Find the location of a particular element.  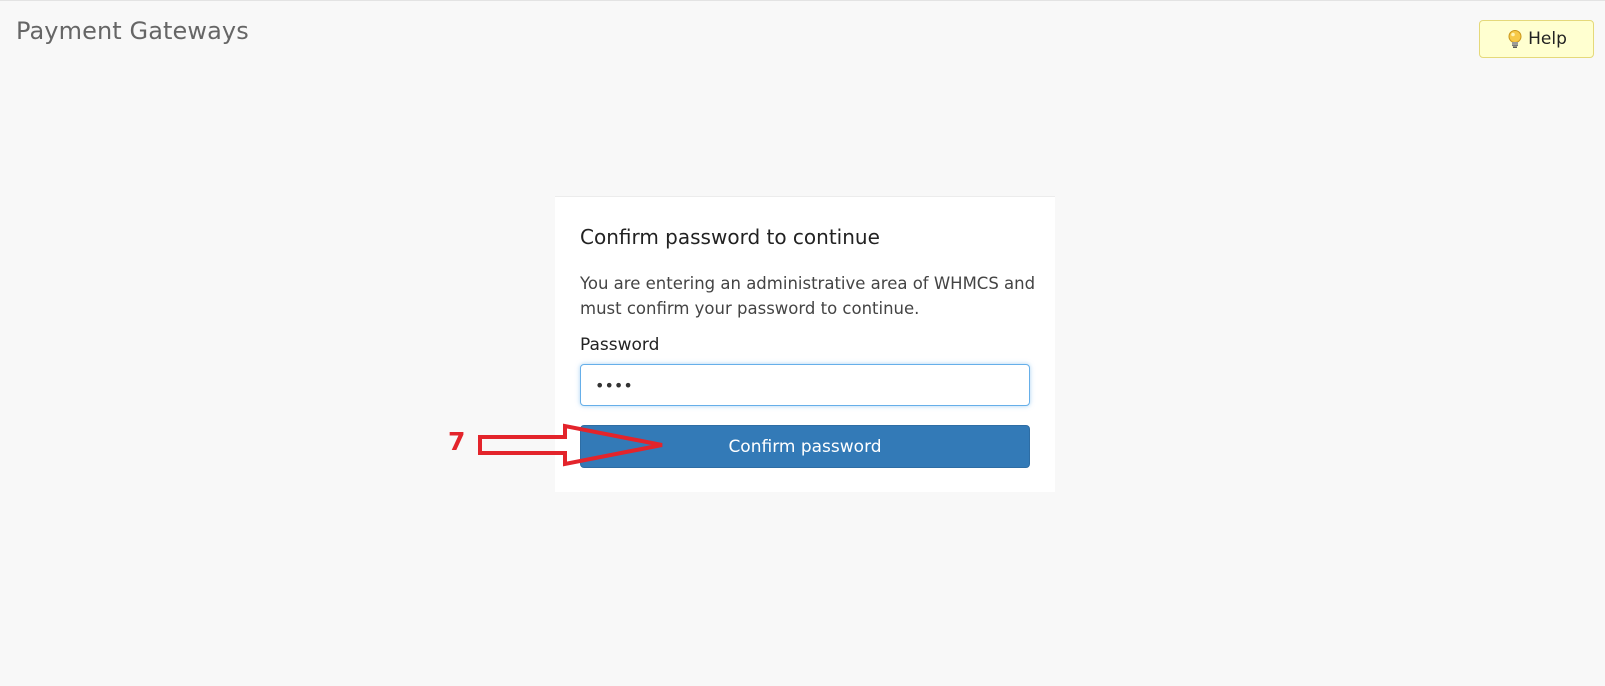

step-number-annotation: 7 is located at coordinates (457, 441).